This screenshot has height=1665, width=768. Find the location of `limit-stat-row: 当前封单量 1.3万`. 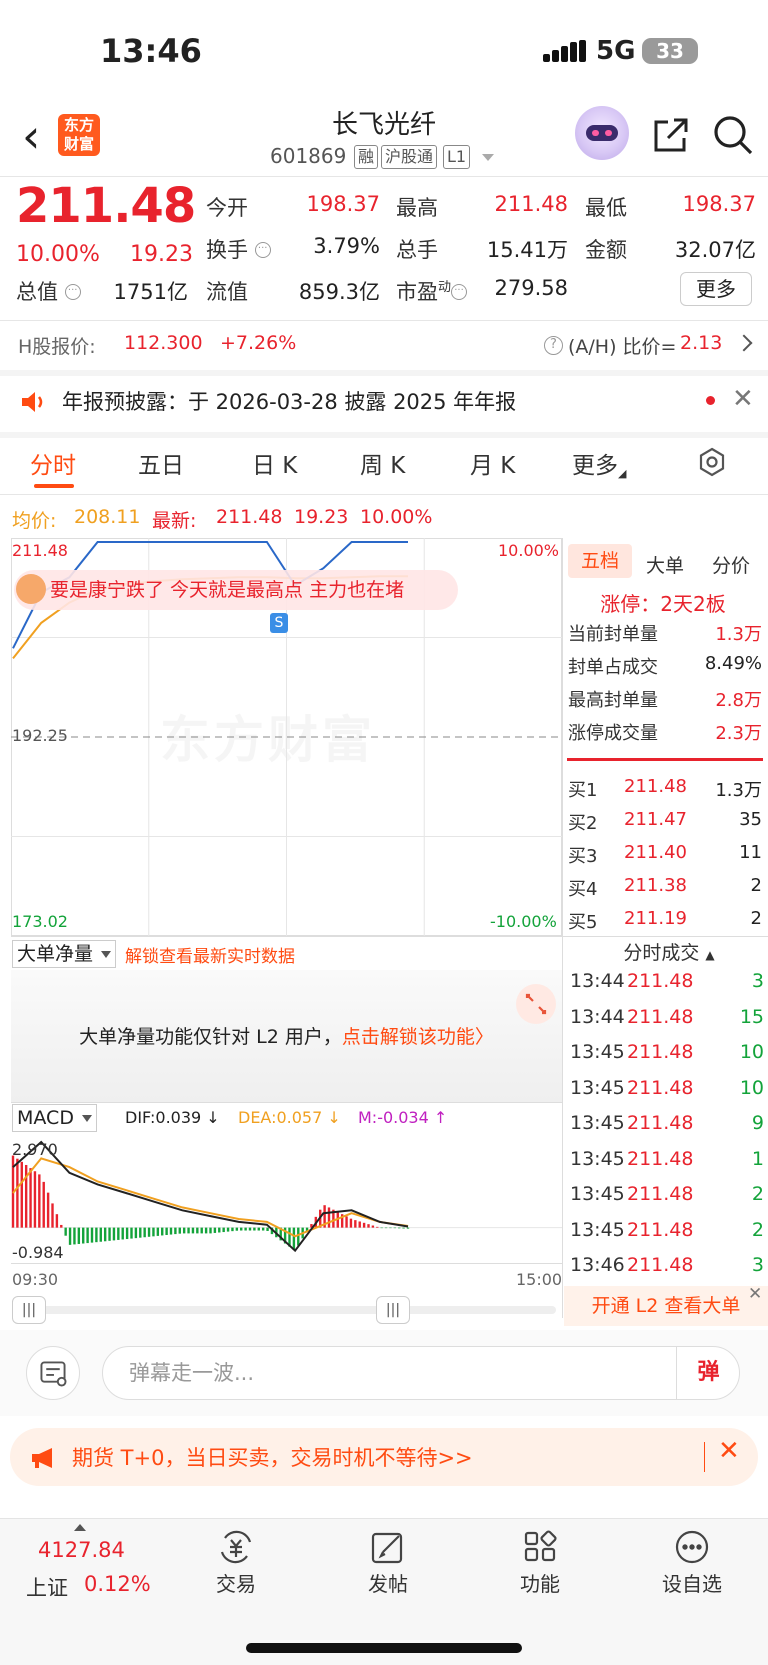

limit-stat-row: 当前封单量 1.3万 is located at coordinates (665, 635).